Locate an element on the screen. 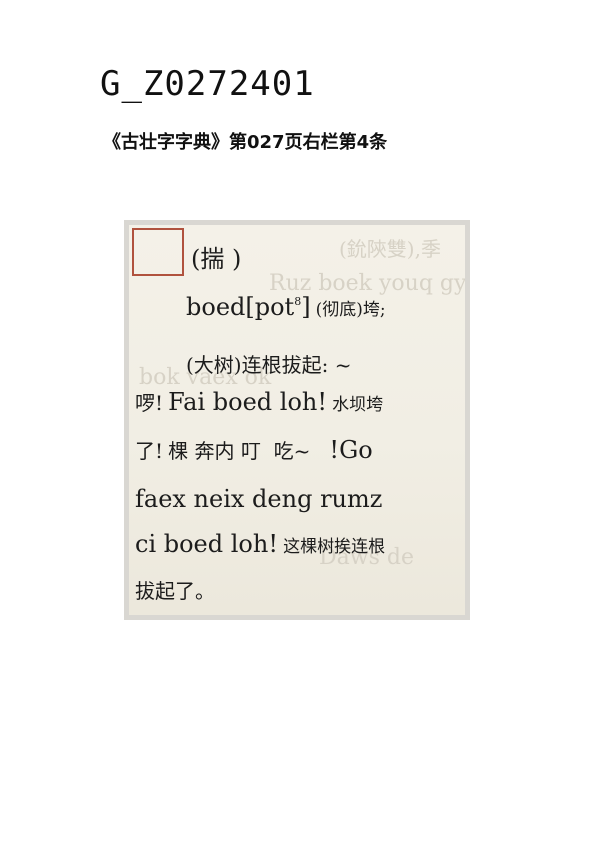 The image size is (595, 842). romanization-bracket: ] is located at coordinates (305, 307).